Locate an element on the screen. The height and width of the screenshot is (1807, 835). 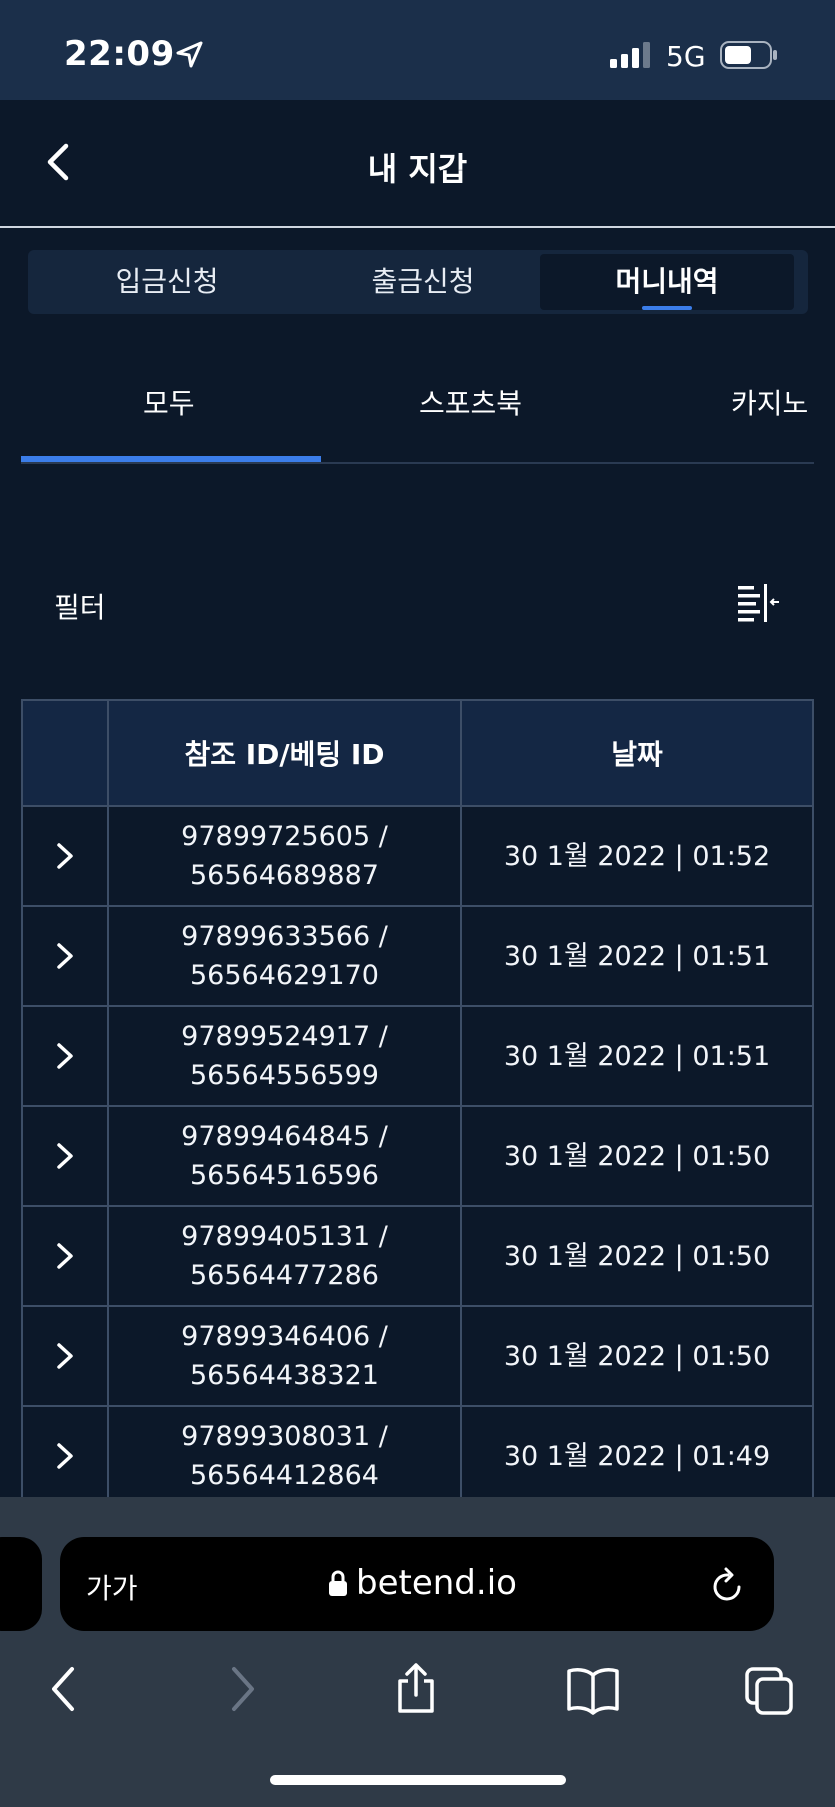
filter-list-icon is located at coordinates (758, 602).